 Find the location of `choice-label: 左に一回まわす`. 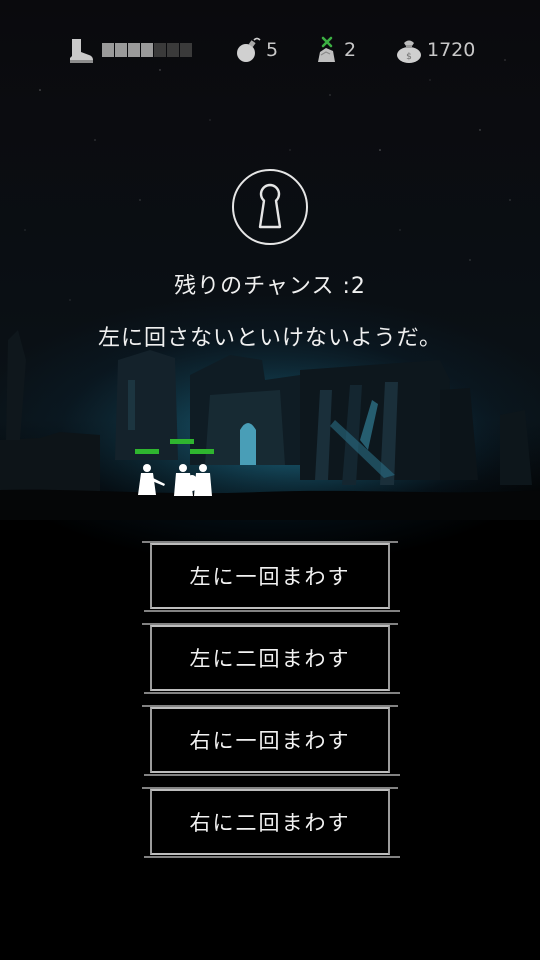

choice-label: 左に一回まわす is located at coordinates (270, 577).